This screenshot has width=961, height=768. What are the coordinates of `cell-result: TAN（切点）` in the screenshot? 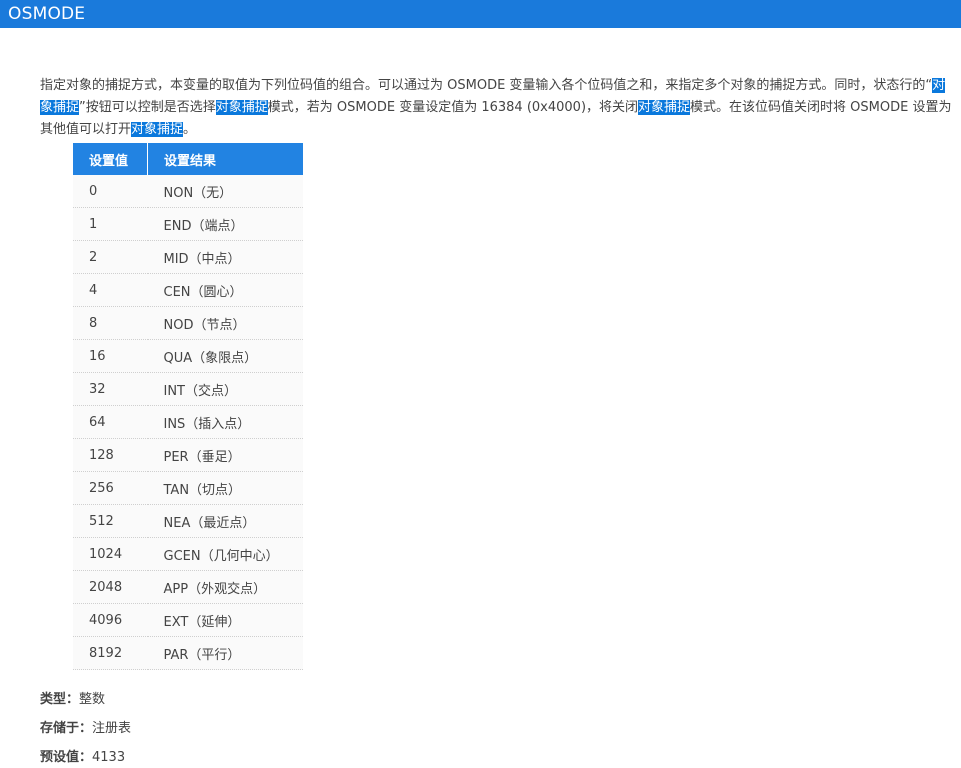 It's located at (225, 488).